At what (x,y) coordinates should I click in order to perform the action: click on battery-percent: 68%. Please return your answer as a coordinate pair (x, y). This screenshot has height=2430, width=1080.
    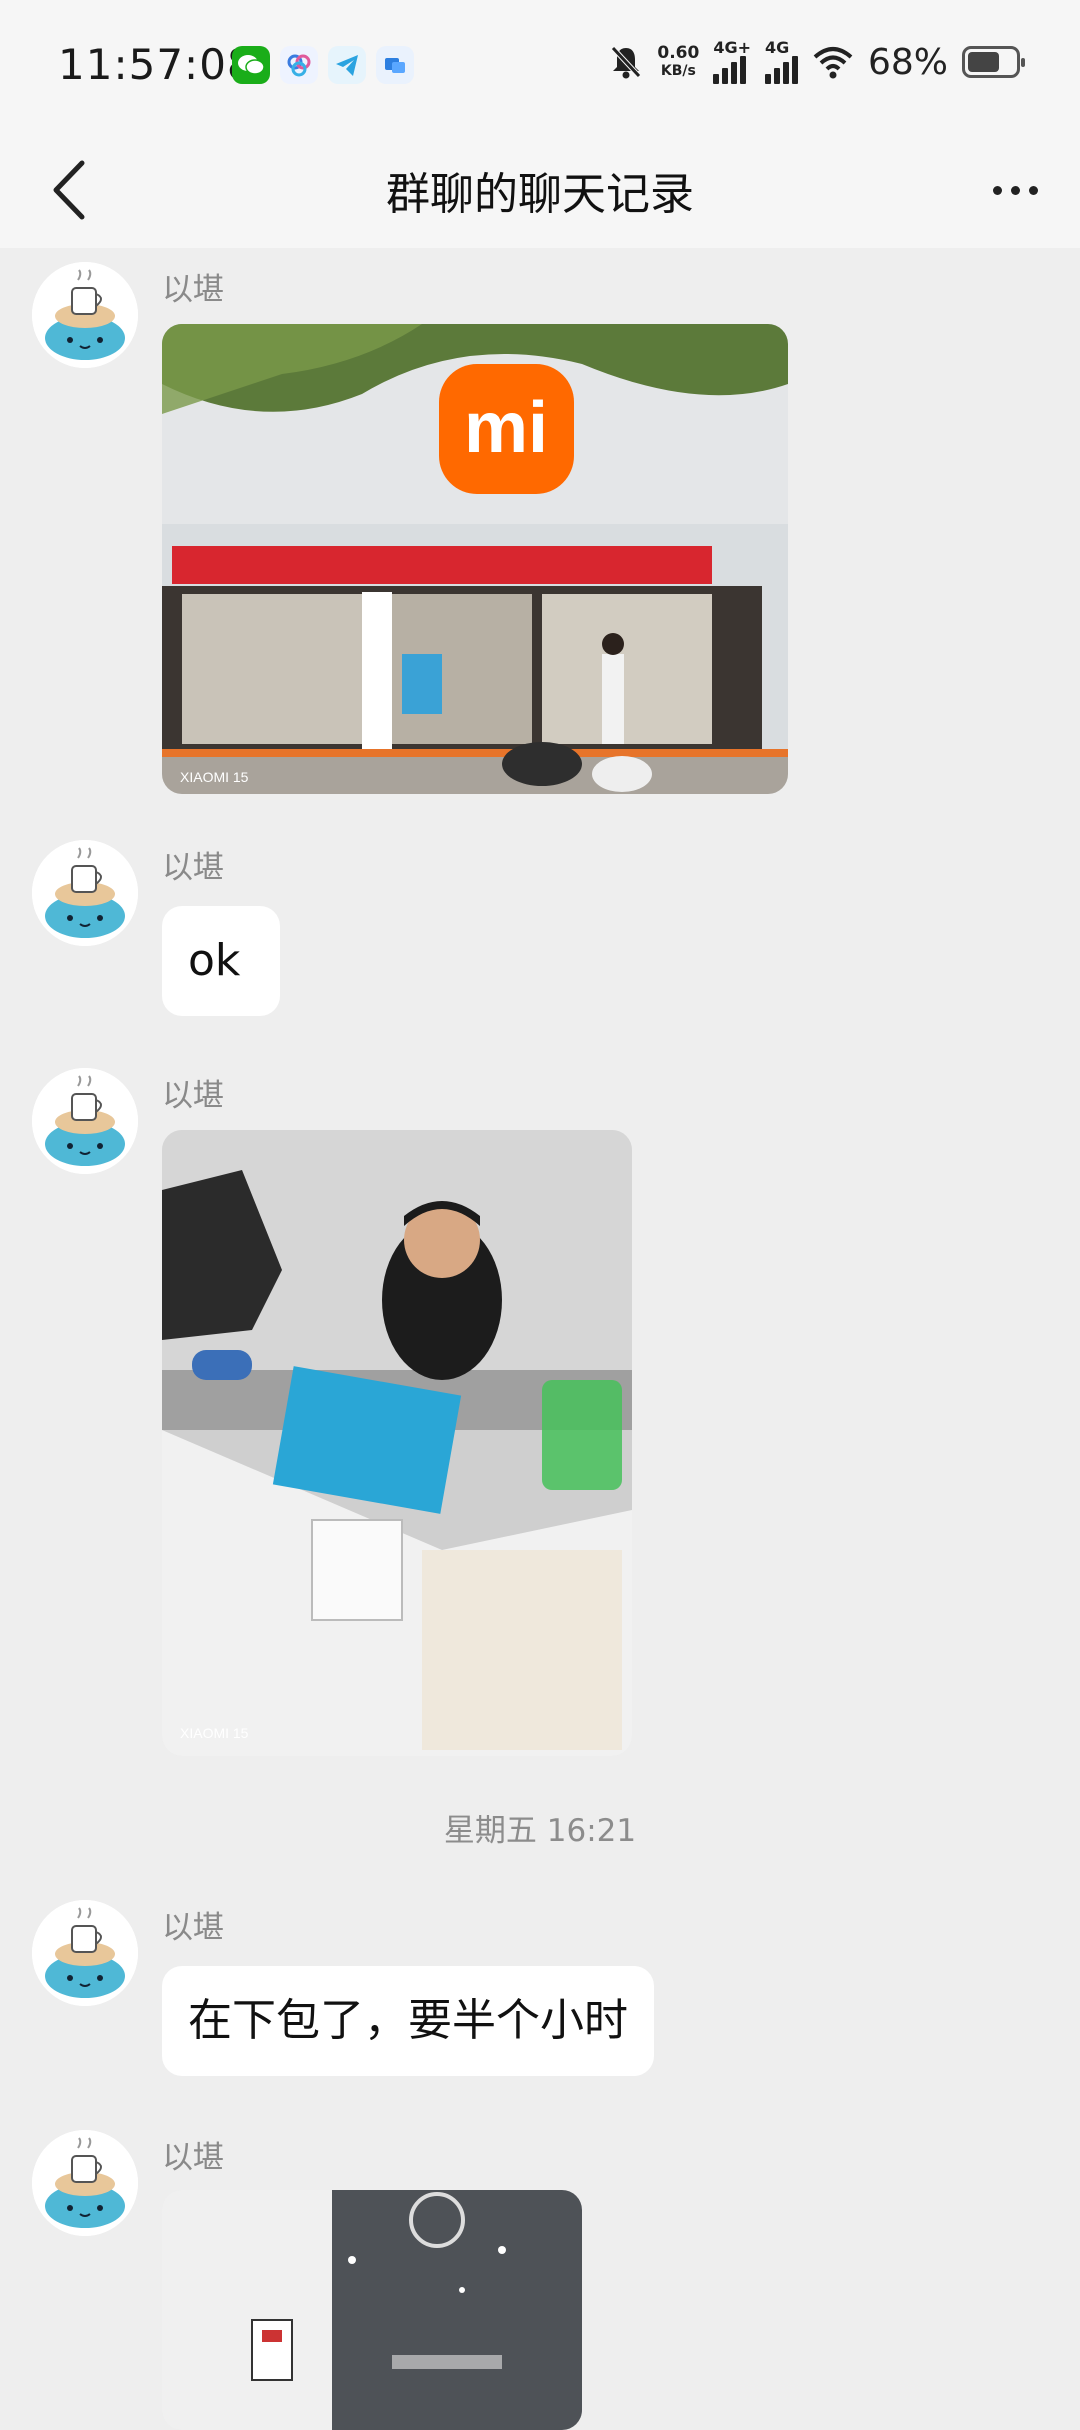
    Looking at the image, I should click on (907, 62).